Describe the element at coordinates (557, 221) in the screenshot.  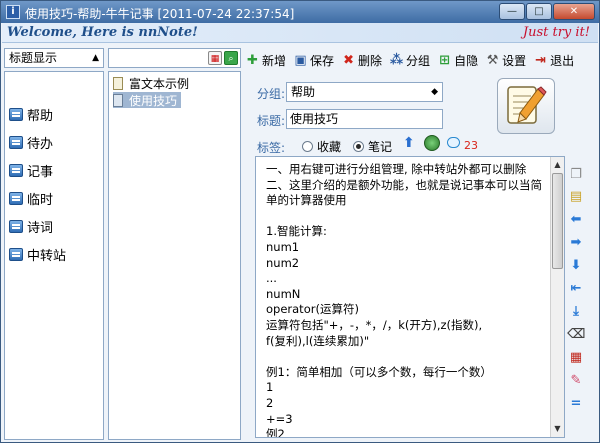
I see `scroll-thumb` at that location.